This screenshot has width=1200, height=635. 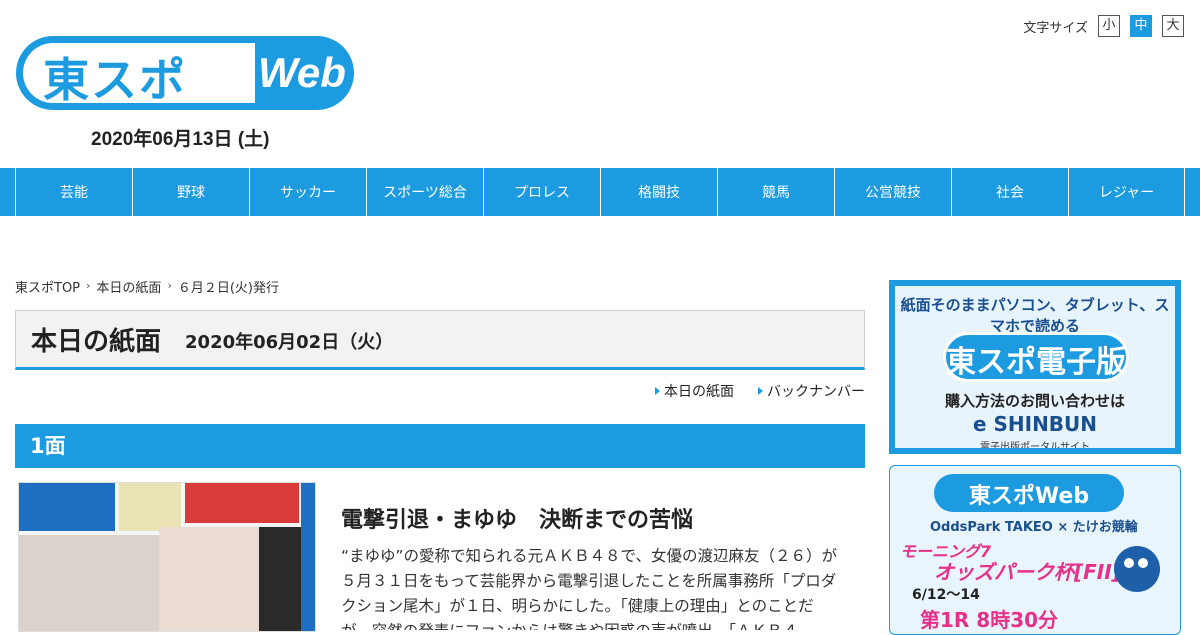 I want to click on mascot-eye-left, so click(x=1129, y=563).